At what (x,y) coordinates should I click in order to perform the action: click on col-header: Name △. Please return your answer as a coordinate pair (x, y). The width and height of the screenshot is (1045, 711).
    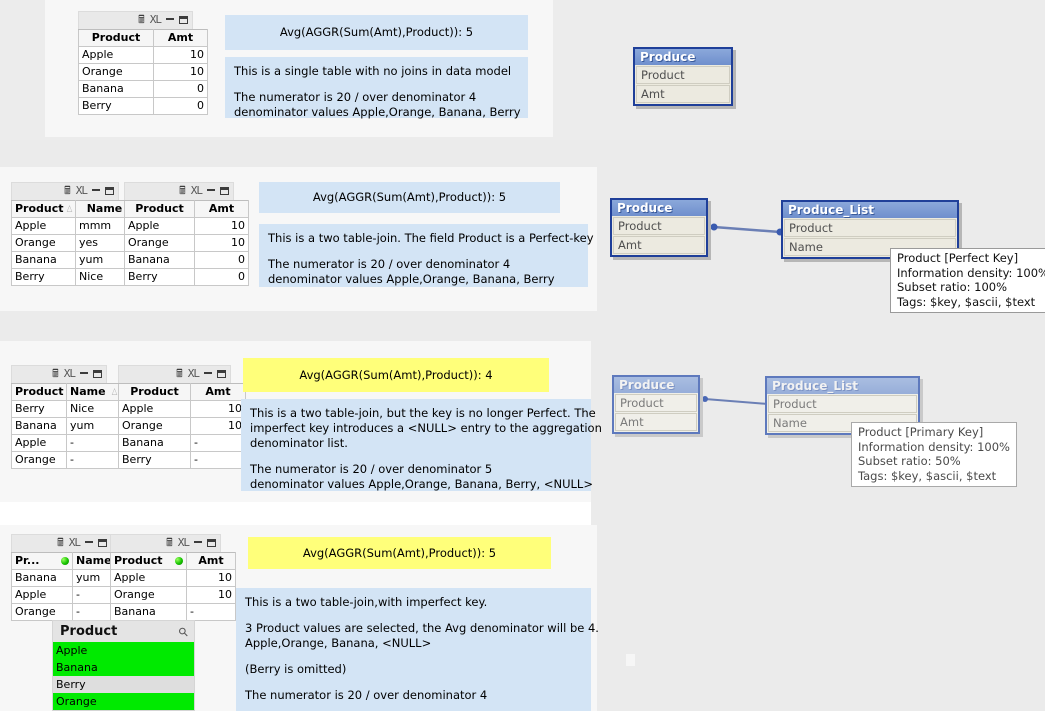
    Looking at the image, I should click on (94, 392).